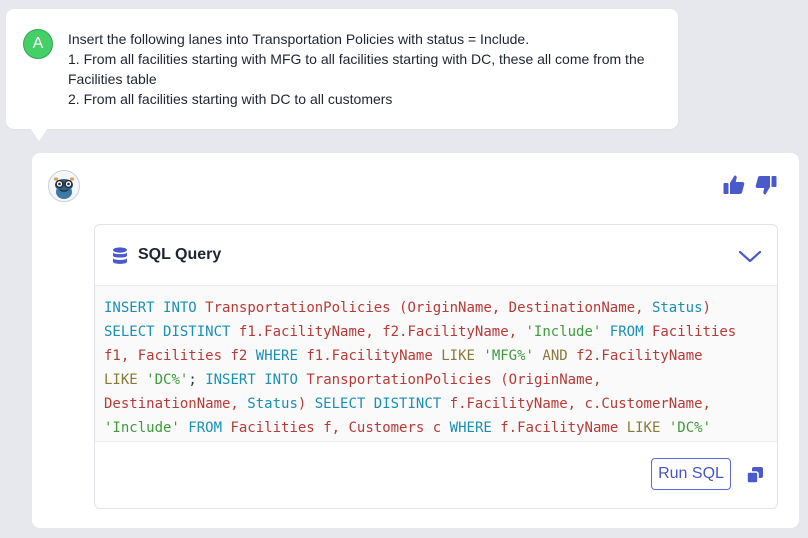  Describe the element at coordinates (691, 474) in the screenshot. I see `run-sql-button: Run SQL` at that location.